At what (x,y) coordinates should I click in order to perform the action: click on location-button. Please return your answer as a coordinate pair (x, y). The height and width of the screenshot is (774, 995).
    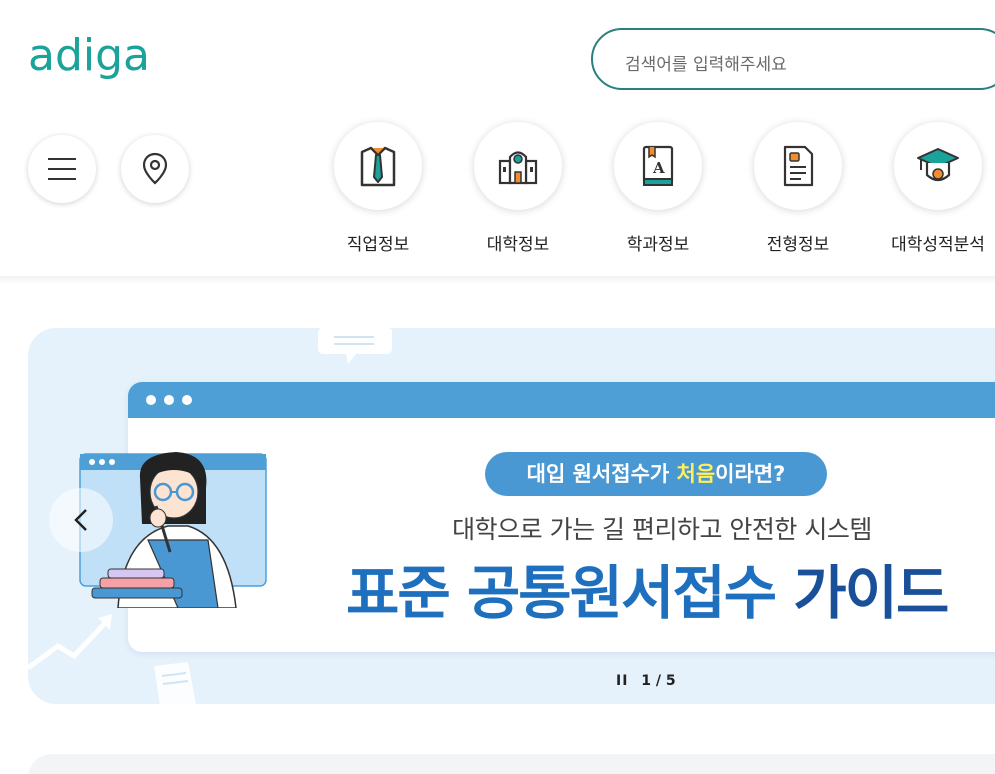
    Looking at the image, I should click on (155, 169).